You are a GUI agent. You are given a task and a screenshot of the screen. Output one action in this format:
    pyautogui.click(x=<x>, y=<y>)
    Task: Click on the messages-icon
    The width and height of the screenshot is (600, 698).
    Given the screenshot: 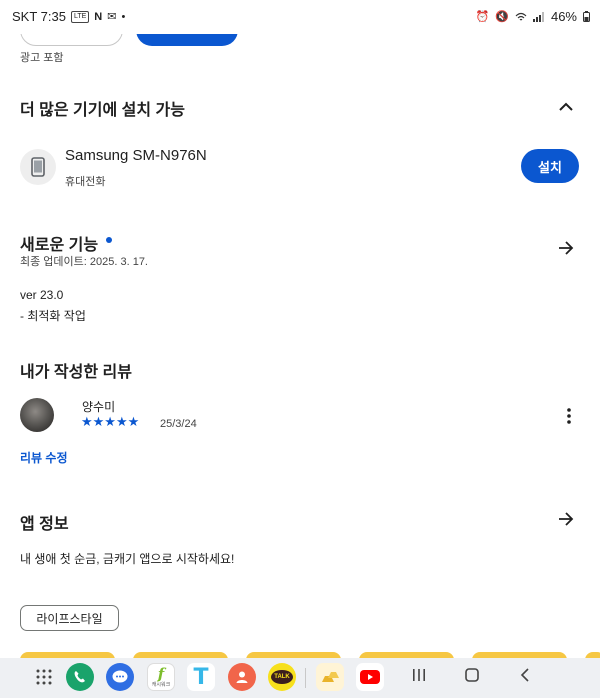 What is the action you would take?
    pyautogui.click(x=120, y=676)
    